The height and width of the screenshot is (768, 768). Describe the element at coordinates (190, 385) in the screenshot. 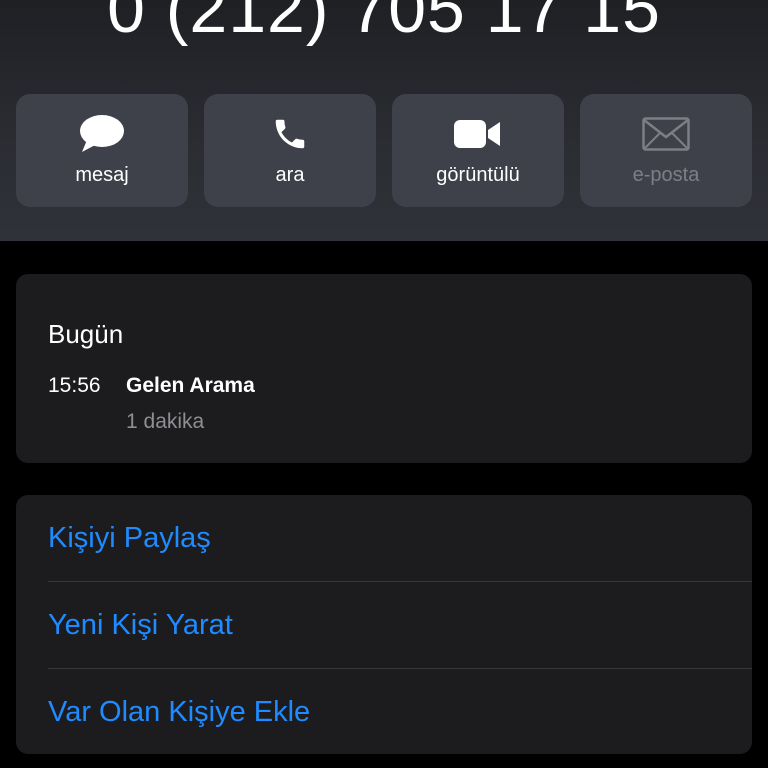

I see `call-type: Gelen Arama` at that location.